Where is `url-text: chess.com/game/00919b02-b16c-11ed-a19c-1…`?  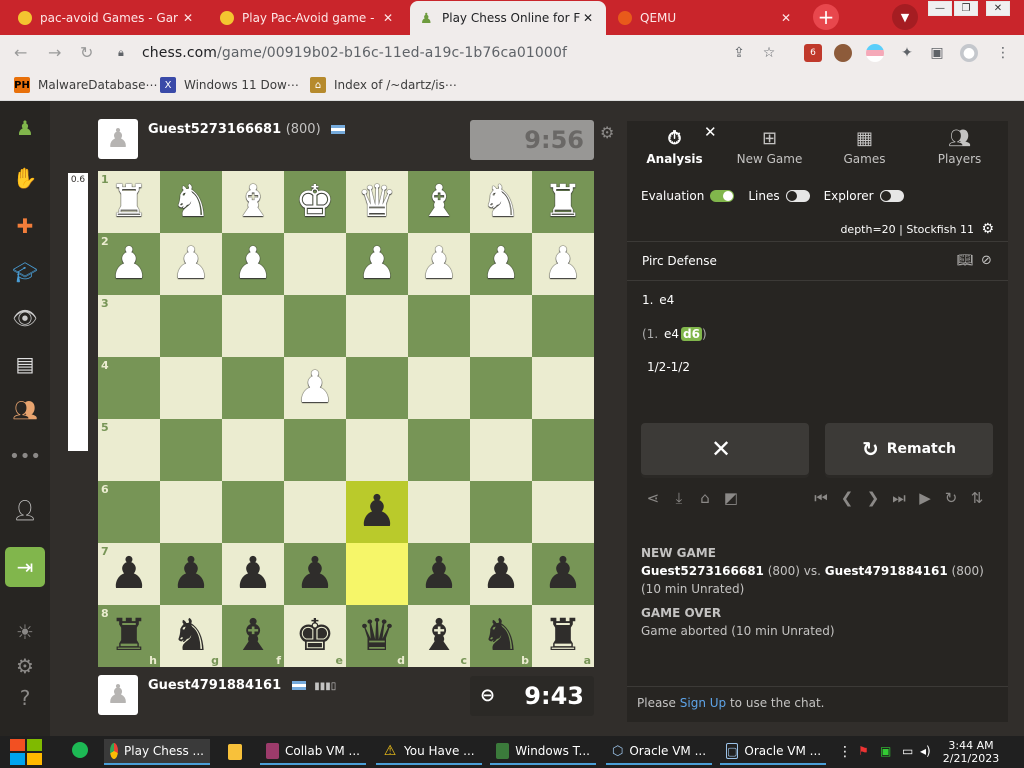 url-text: chess.com/game/00919b02-b16c-11ed-a19c-1… is located at coordinates (466, 53).